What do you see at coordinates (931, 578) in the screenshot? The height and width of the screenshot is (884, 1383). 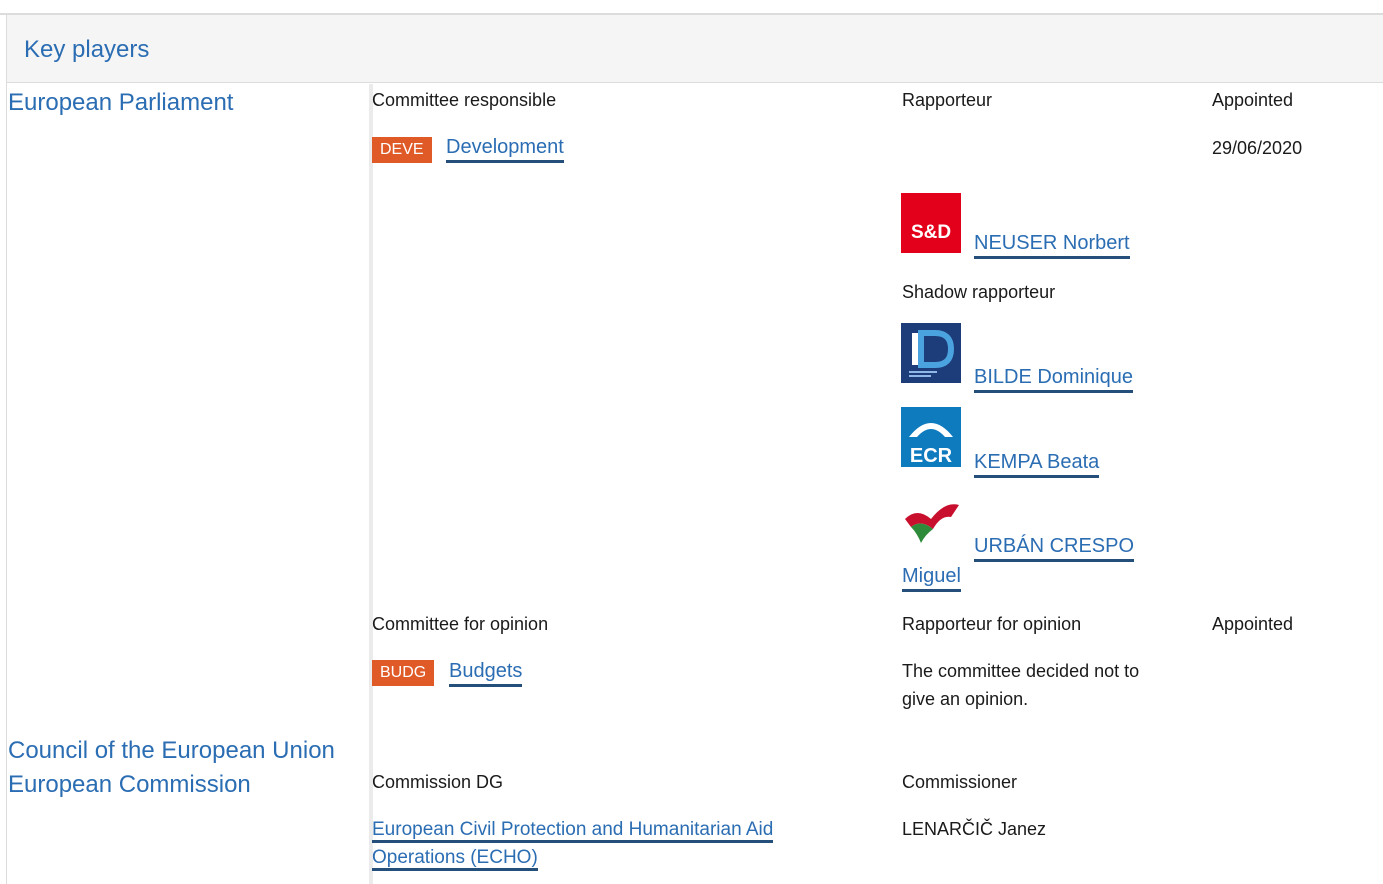 I see `shadow-rapporteur-link-3-line2: Miguel` at bounding box center [931, 578].